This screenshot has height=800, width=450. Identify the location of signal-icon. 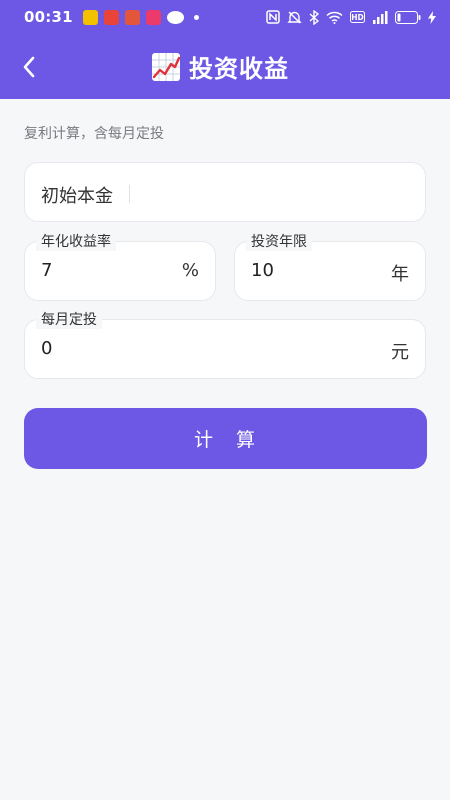
(380, 17).